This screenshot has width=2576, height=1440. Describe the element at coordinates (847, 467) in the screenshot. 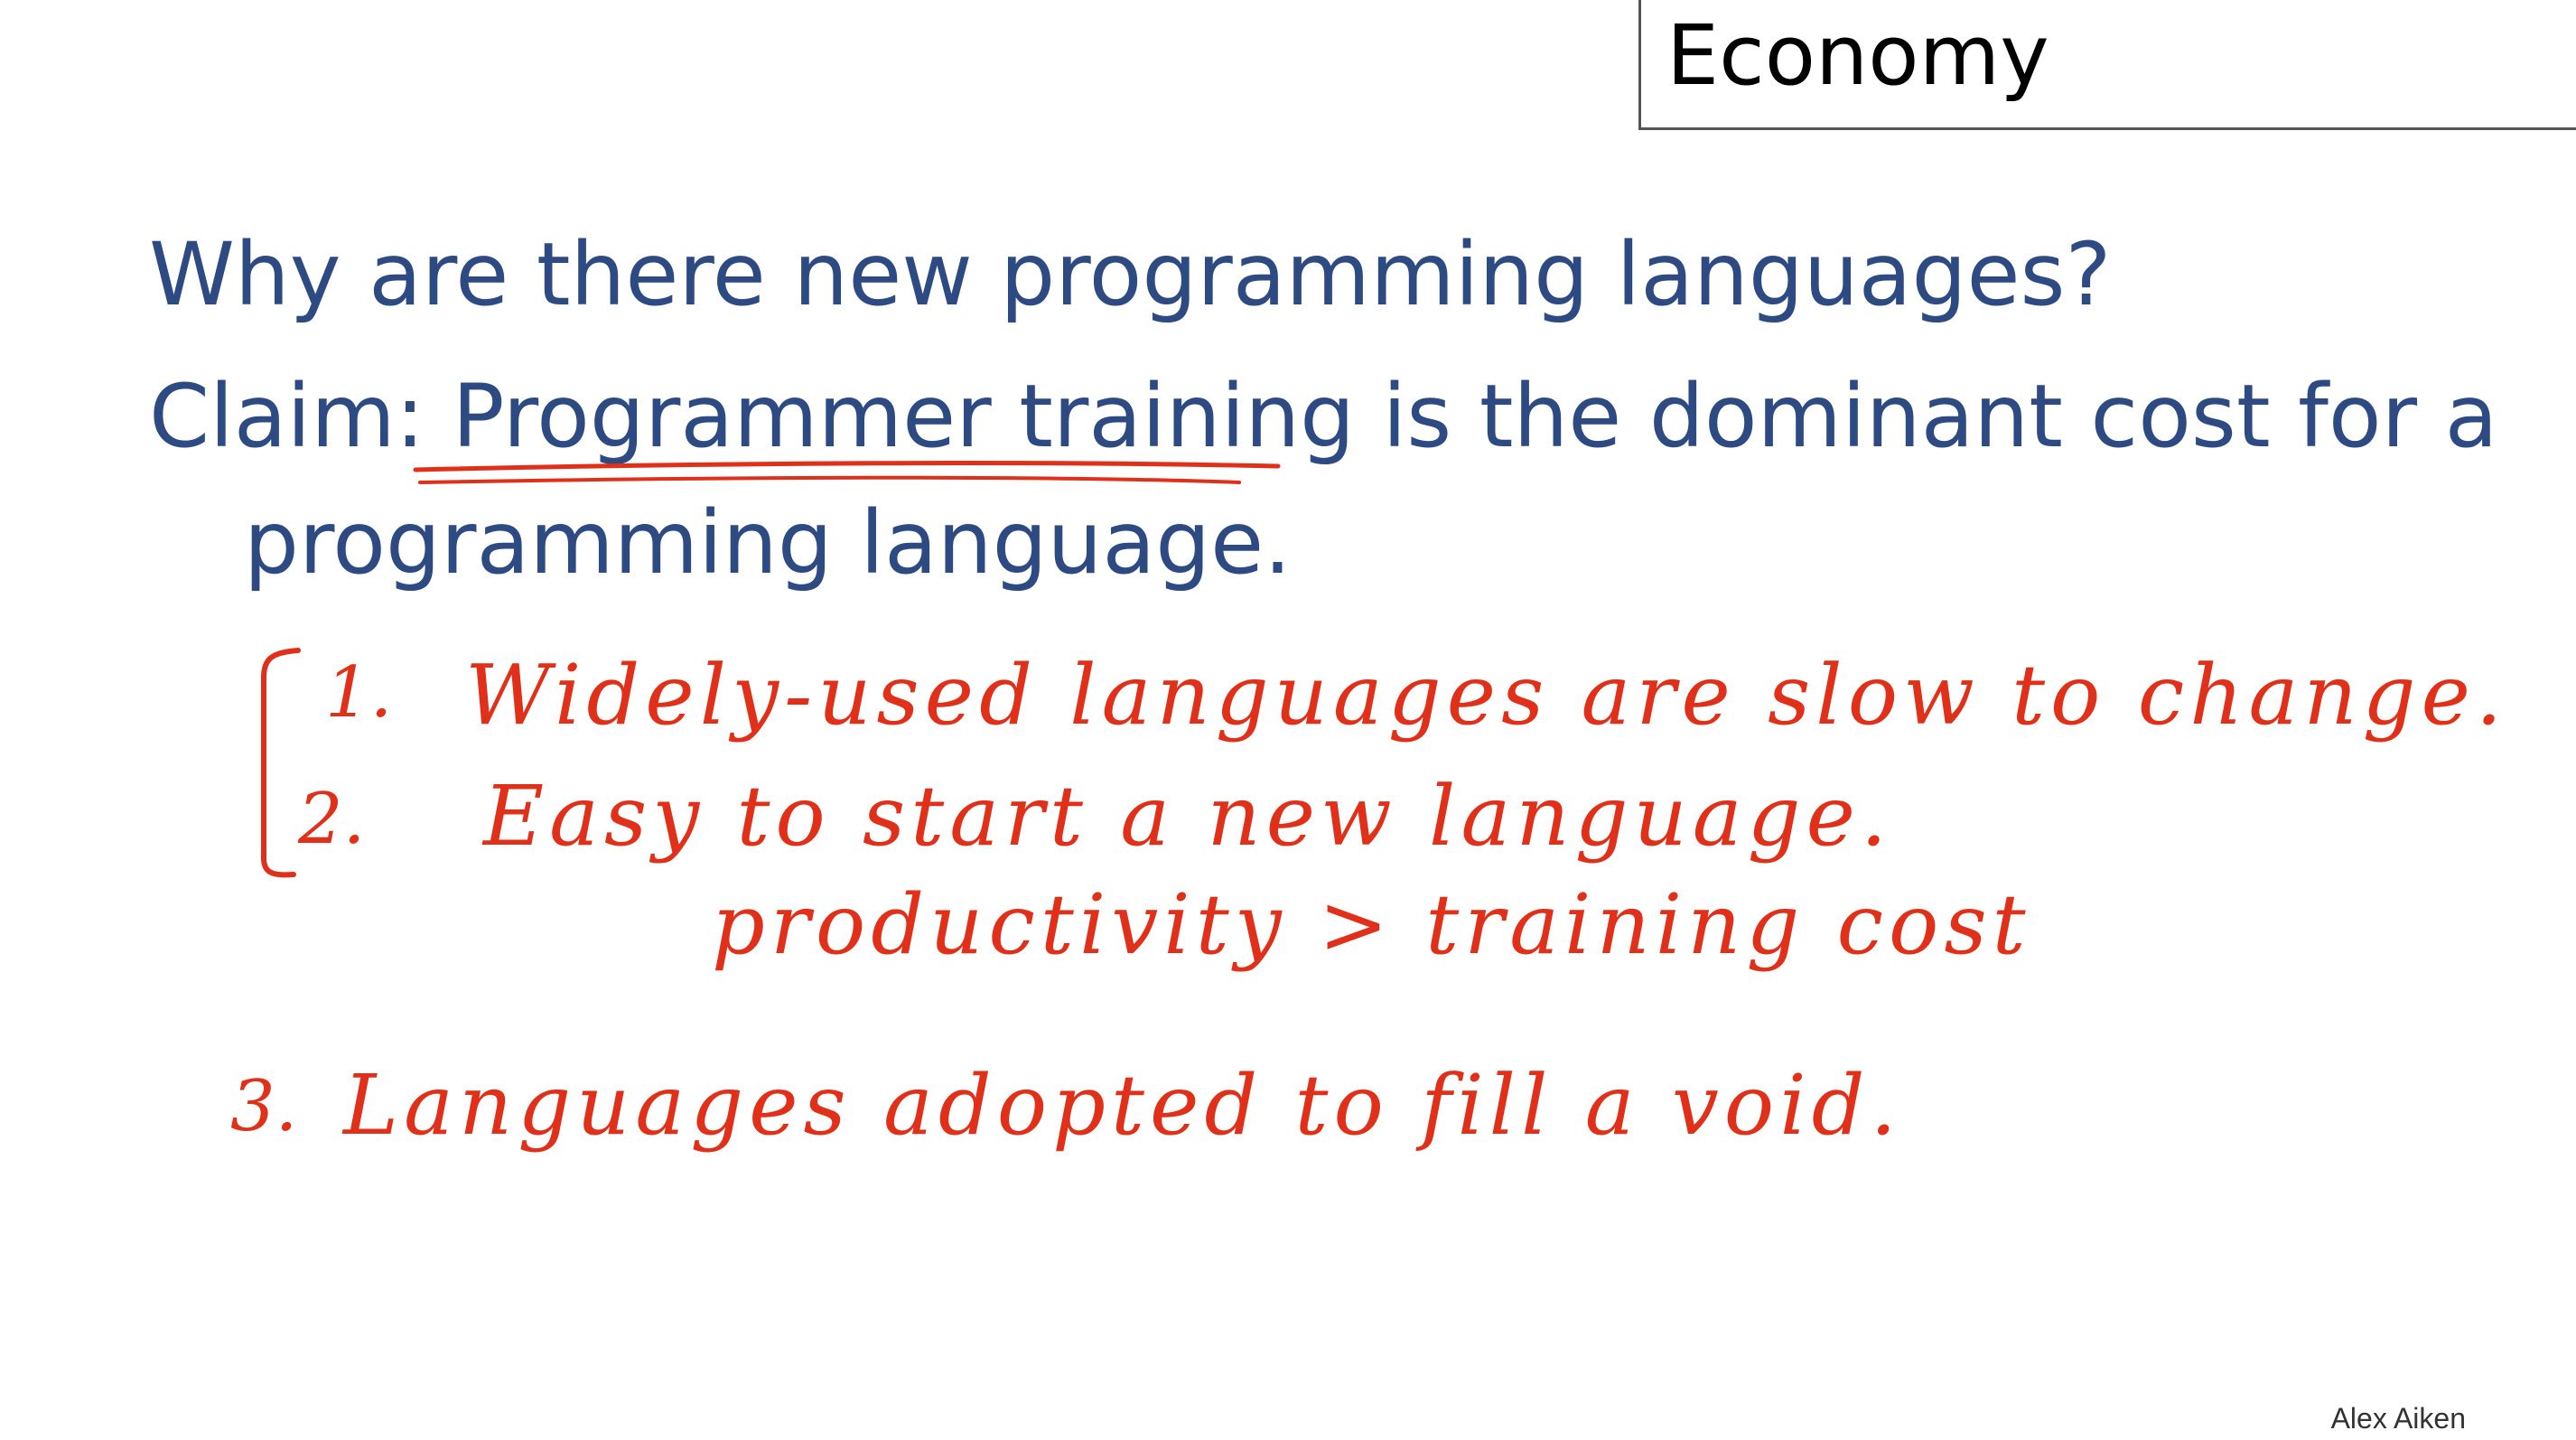

I see `underline-stroke` at that location.